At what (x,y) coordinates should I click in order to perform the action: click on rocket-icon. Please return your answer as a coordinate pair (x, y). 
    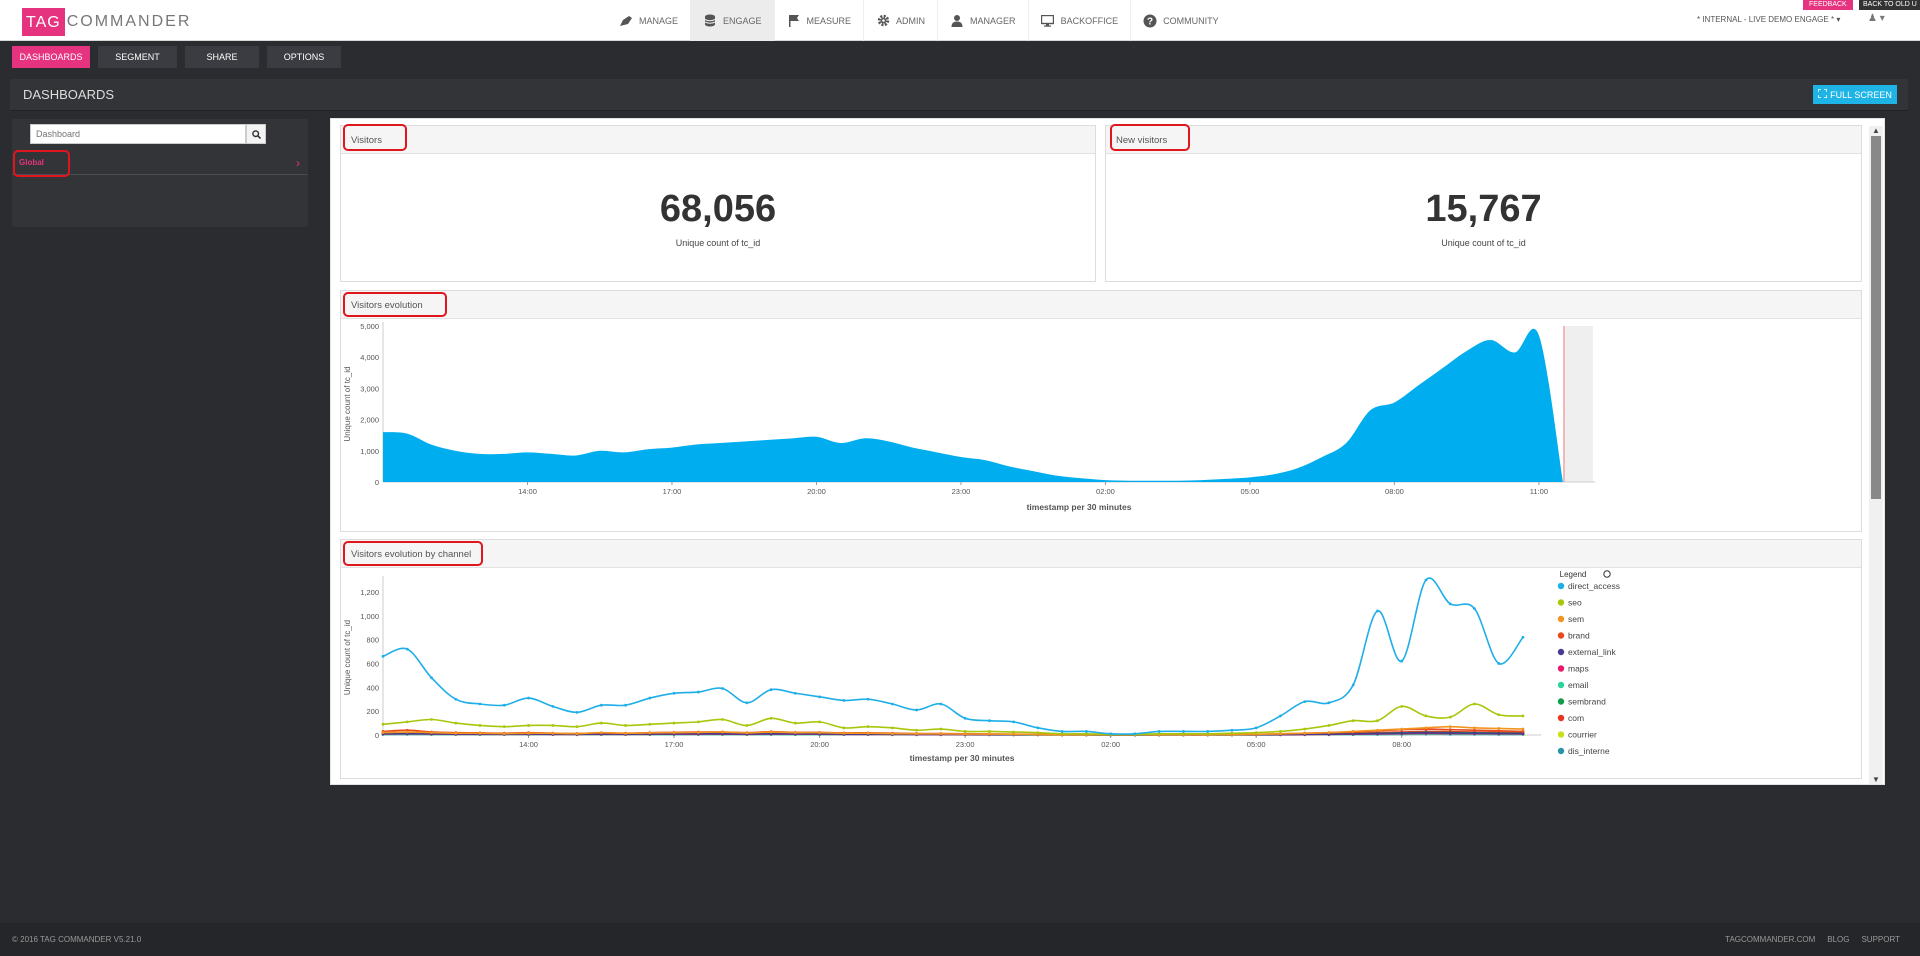
    Looking at the image, I should click on (626, 21).